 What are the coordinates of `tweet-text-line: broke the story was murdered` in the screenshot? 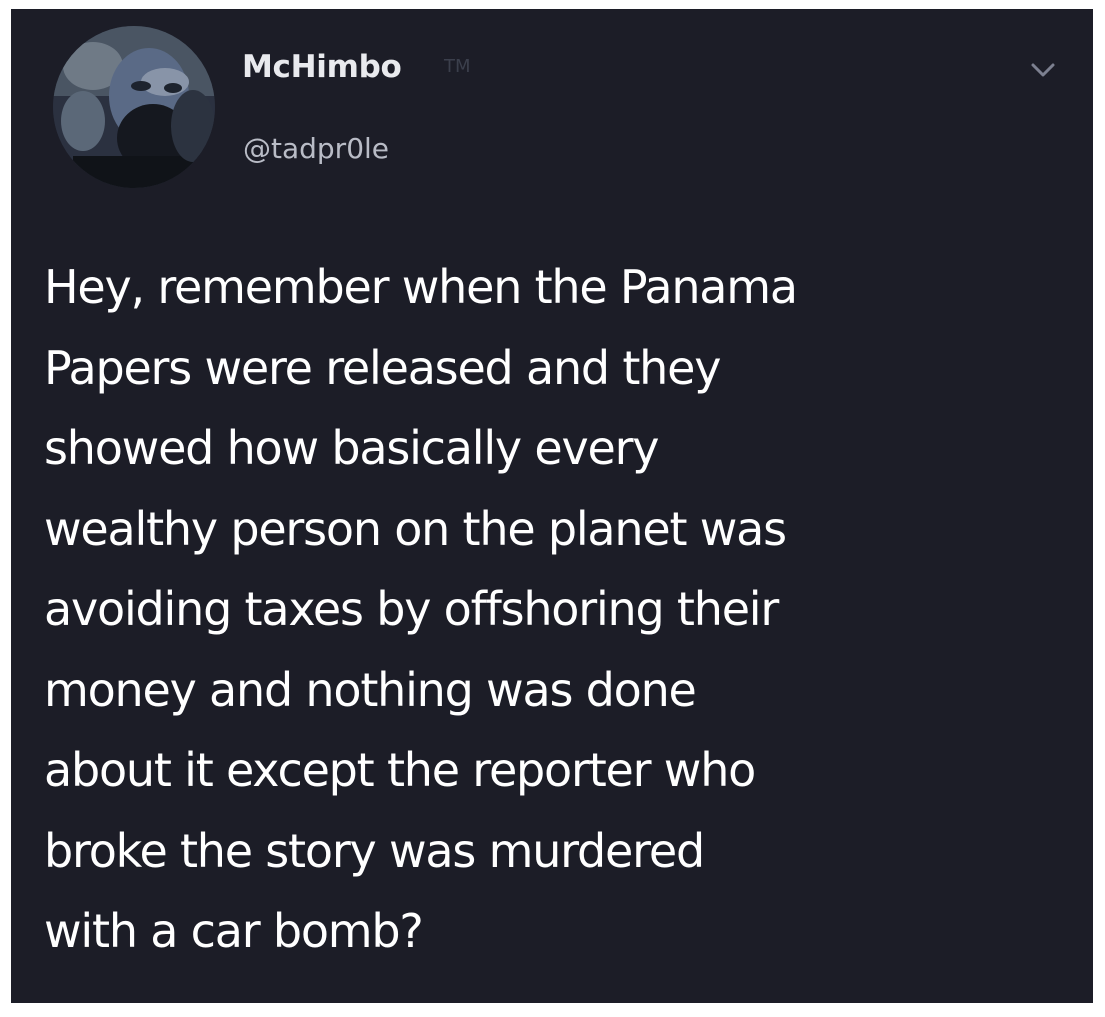 It's located at (374, 850).